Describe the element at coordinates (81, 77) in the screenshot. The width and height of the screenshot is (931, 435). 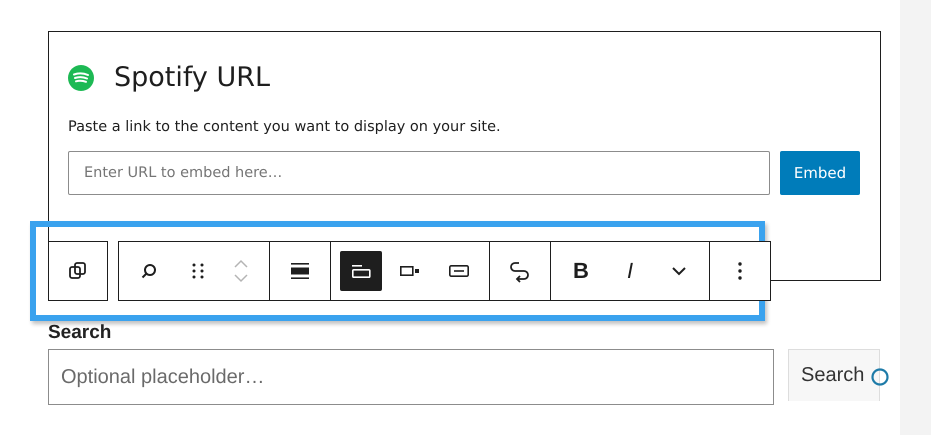
I see `music-logo-icon` at that location.